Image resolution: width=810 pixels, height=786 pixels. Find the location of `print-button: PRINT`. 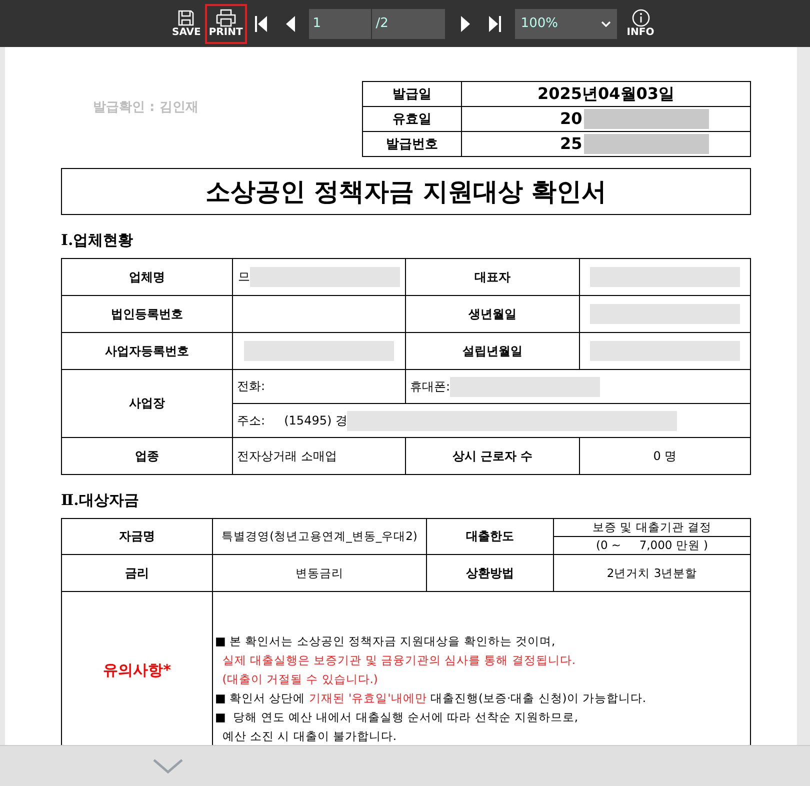

print-button: PRINT is located at coordinates (225, 24).